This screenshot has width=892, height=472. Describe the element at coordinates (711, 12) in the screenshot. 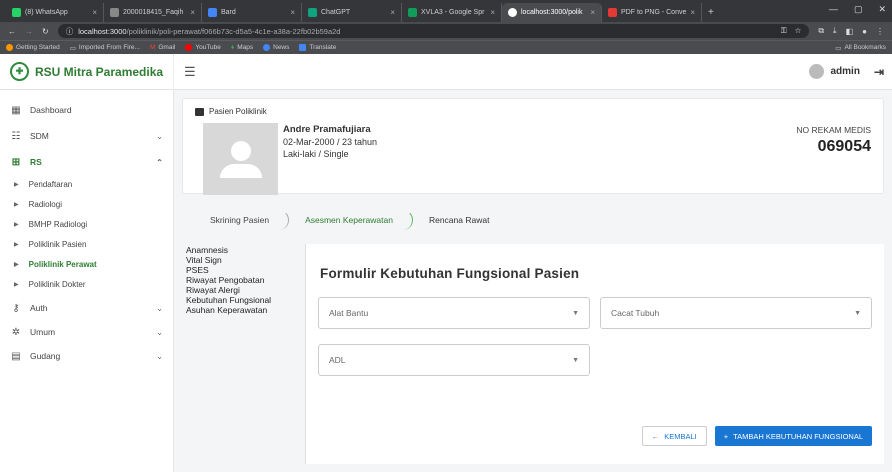

I see `new-tab-button: +` at that location.